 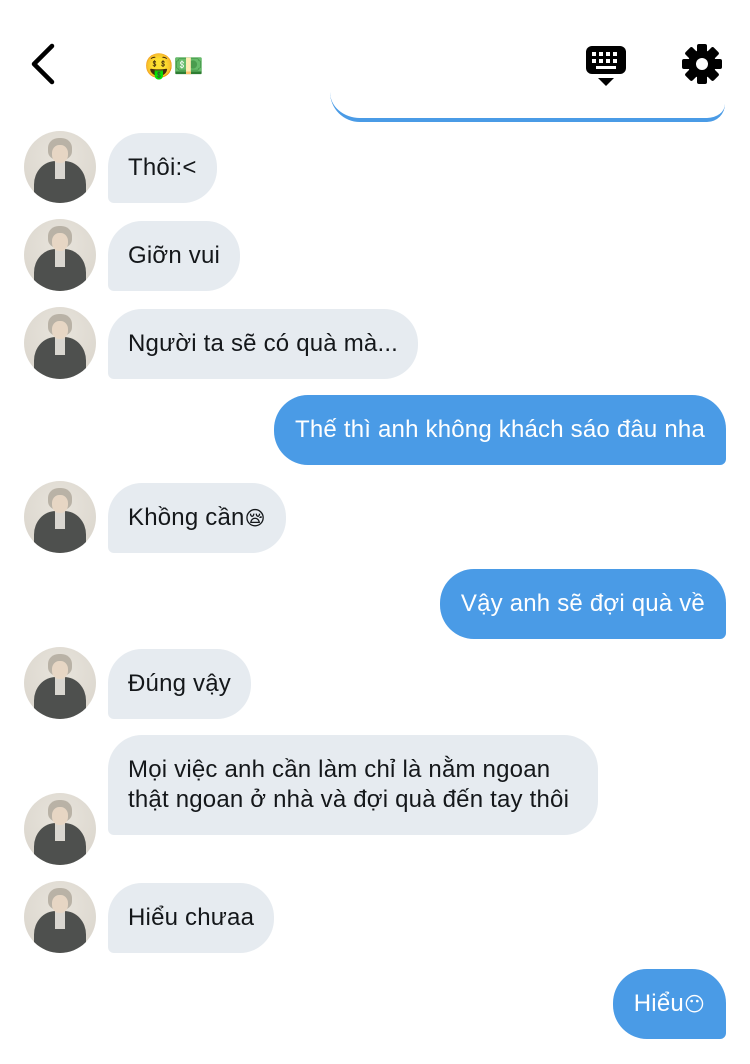 I want to click on message-bubble-incoming: Thôi:<, so click(x=162, y=168).